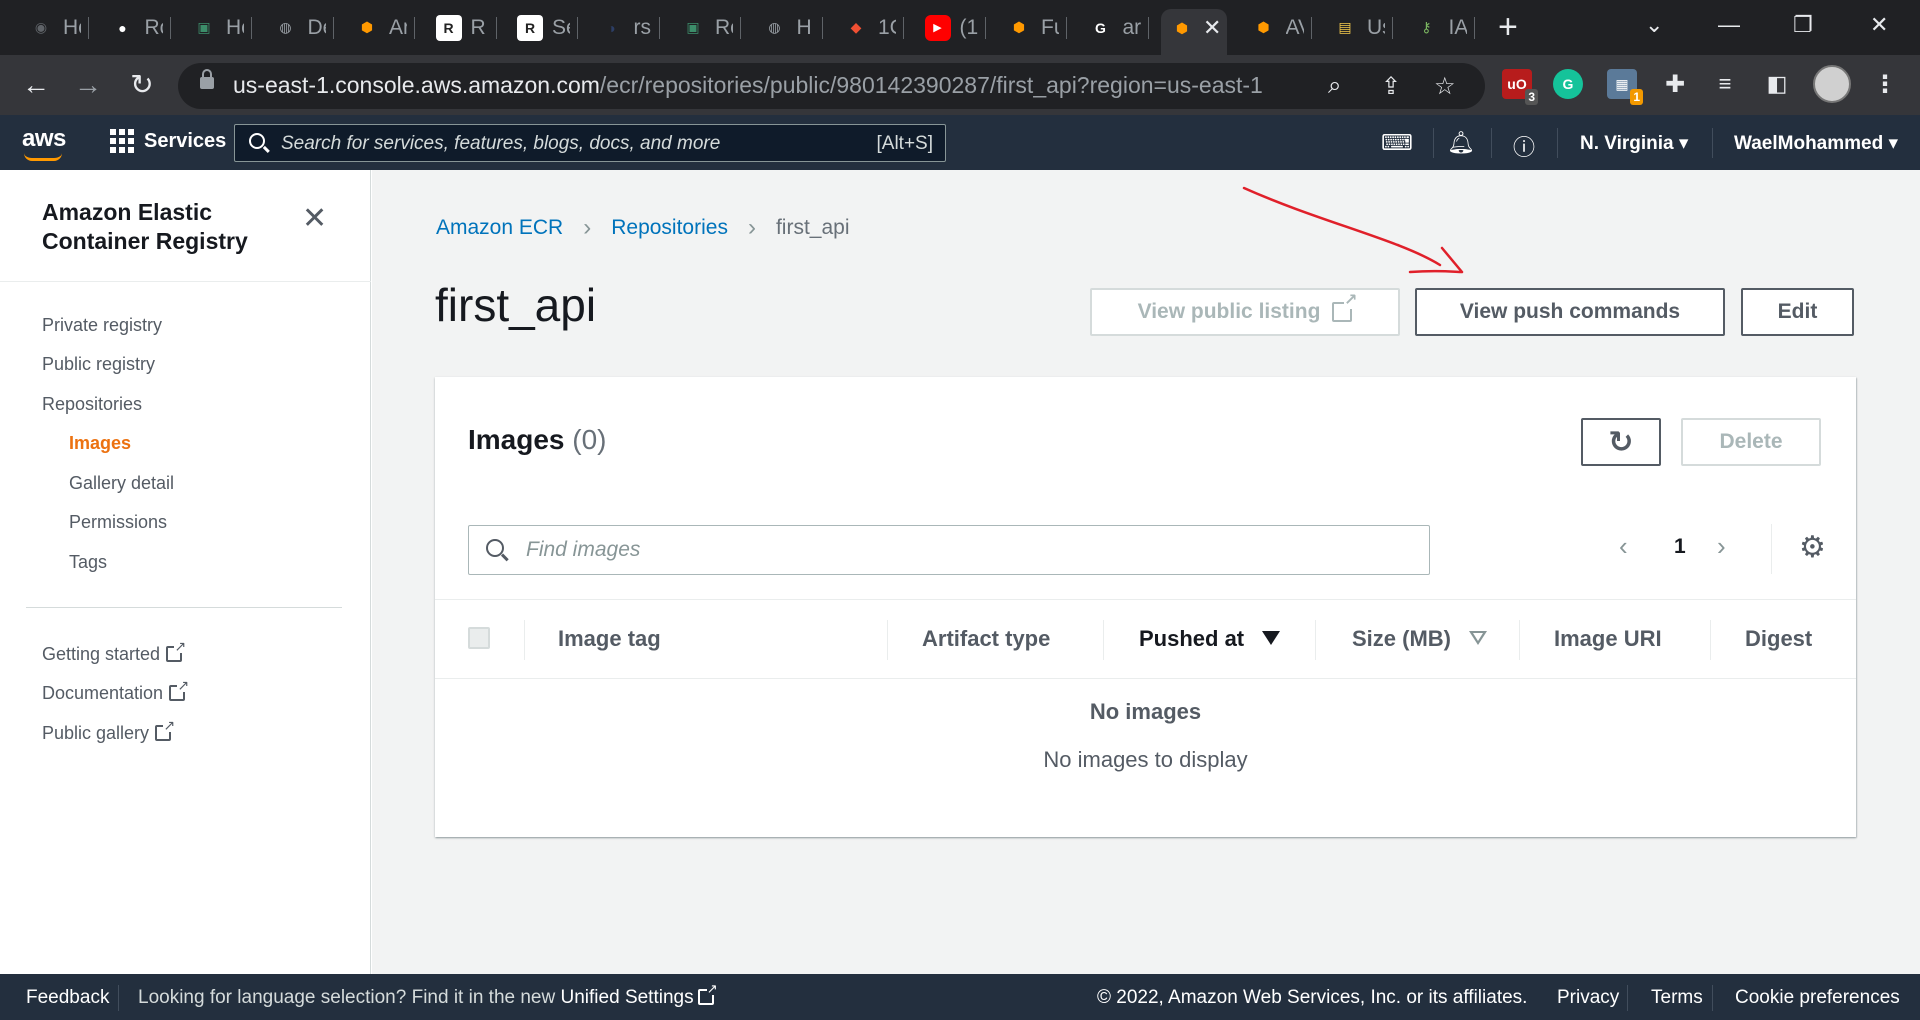 The height and width of the screenshot is (1020, 1920). Describe the element at coordinates (168, 141) in the screenshot. I see `services-menu: Services` at that location.